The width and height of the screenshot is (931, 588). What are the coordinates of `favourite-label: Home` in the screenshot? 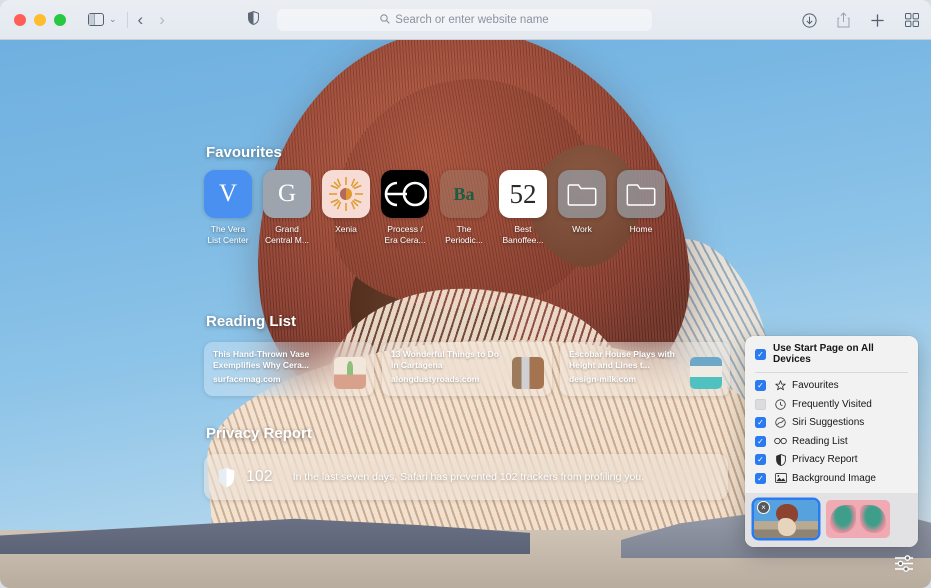 It's located at (641, 229).